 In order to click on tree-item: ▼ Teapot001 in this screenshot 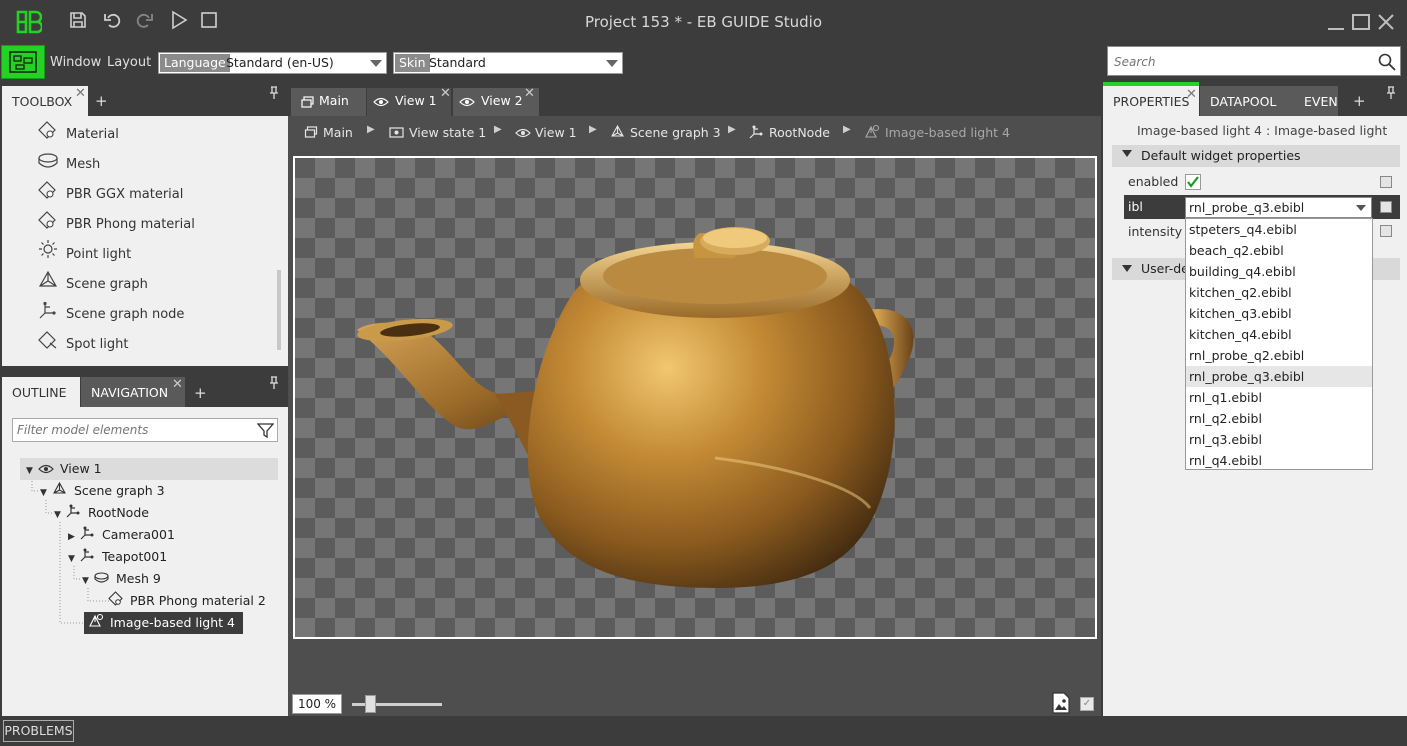, I will do `click(117, 557)`.